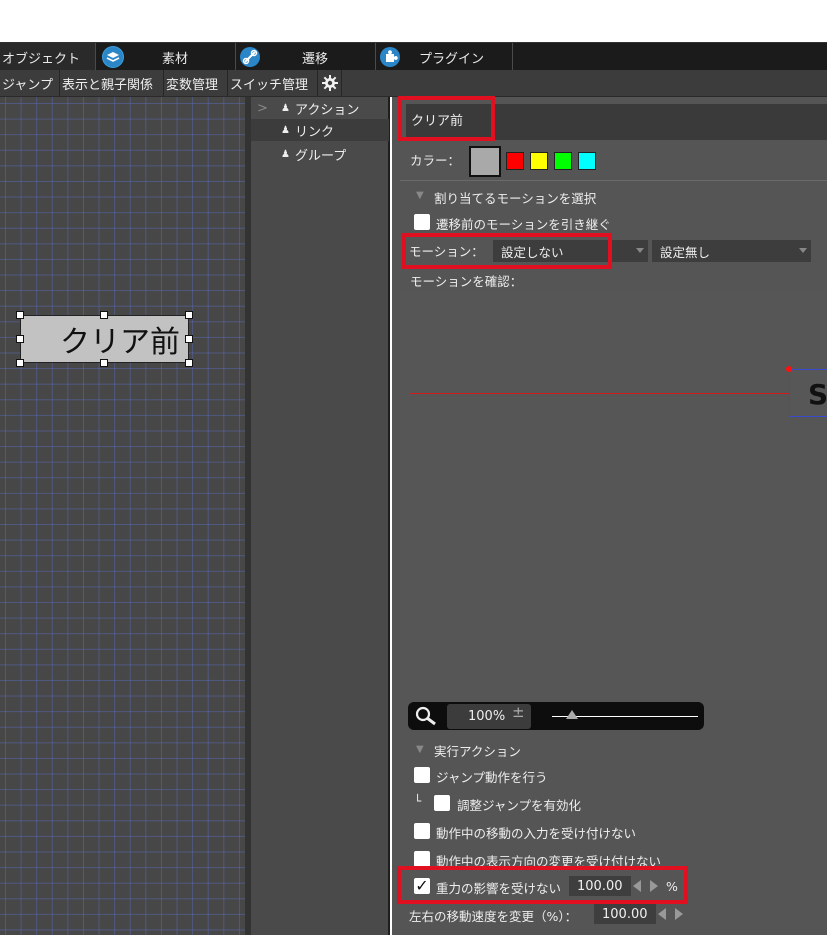 This screenshot has height=935, width=827. I want to click on tab-transition: 遷移, so click(306, 57).